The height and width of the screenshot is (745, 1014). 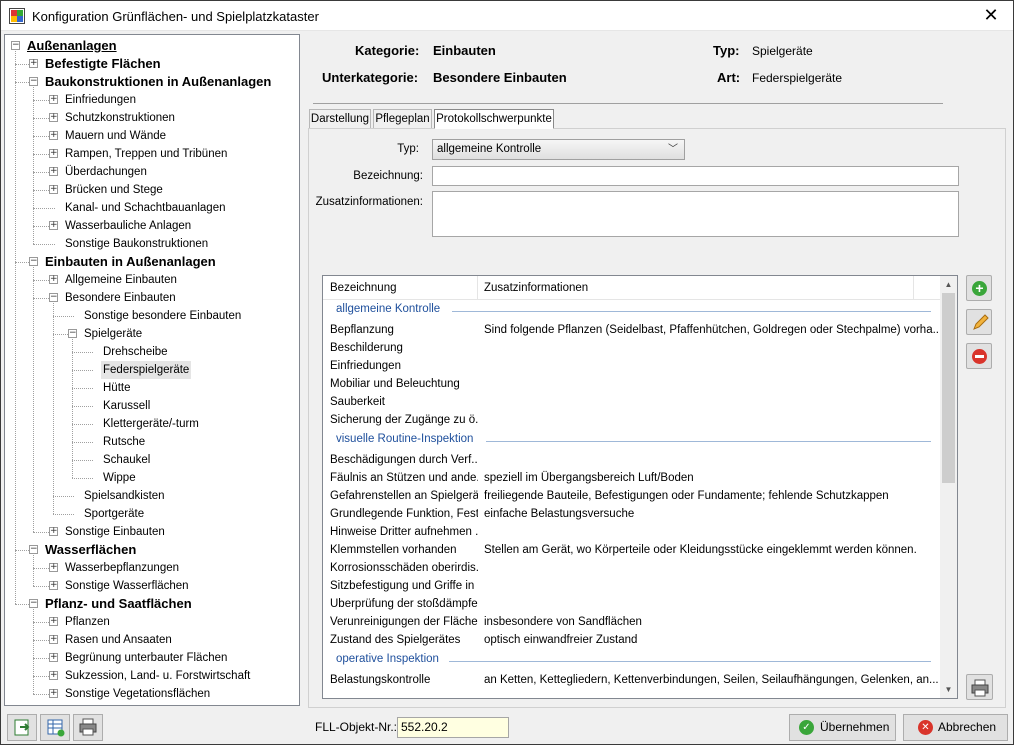 What do you see at coordinates (33, 165) in the screenshot?
I see `tree-guide` at bounding box center [33, 165].